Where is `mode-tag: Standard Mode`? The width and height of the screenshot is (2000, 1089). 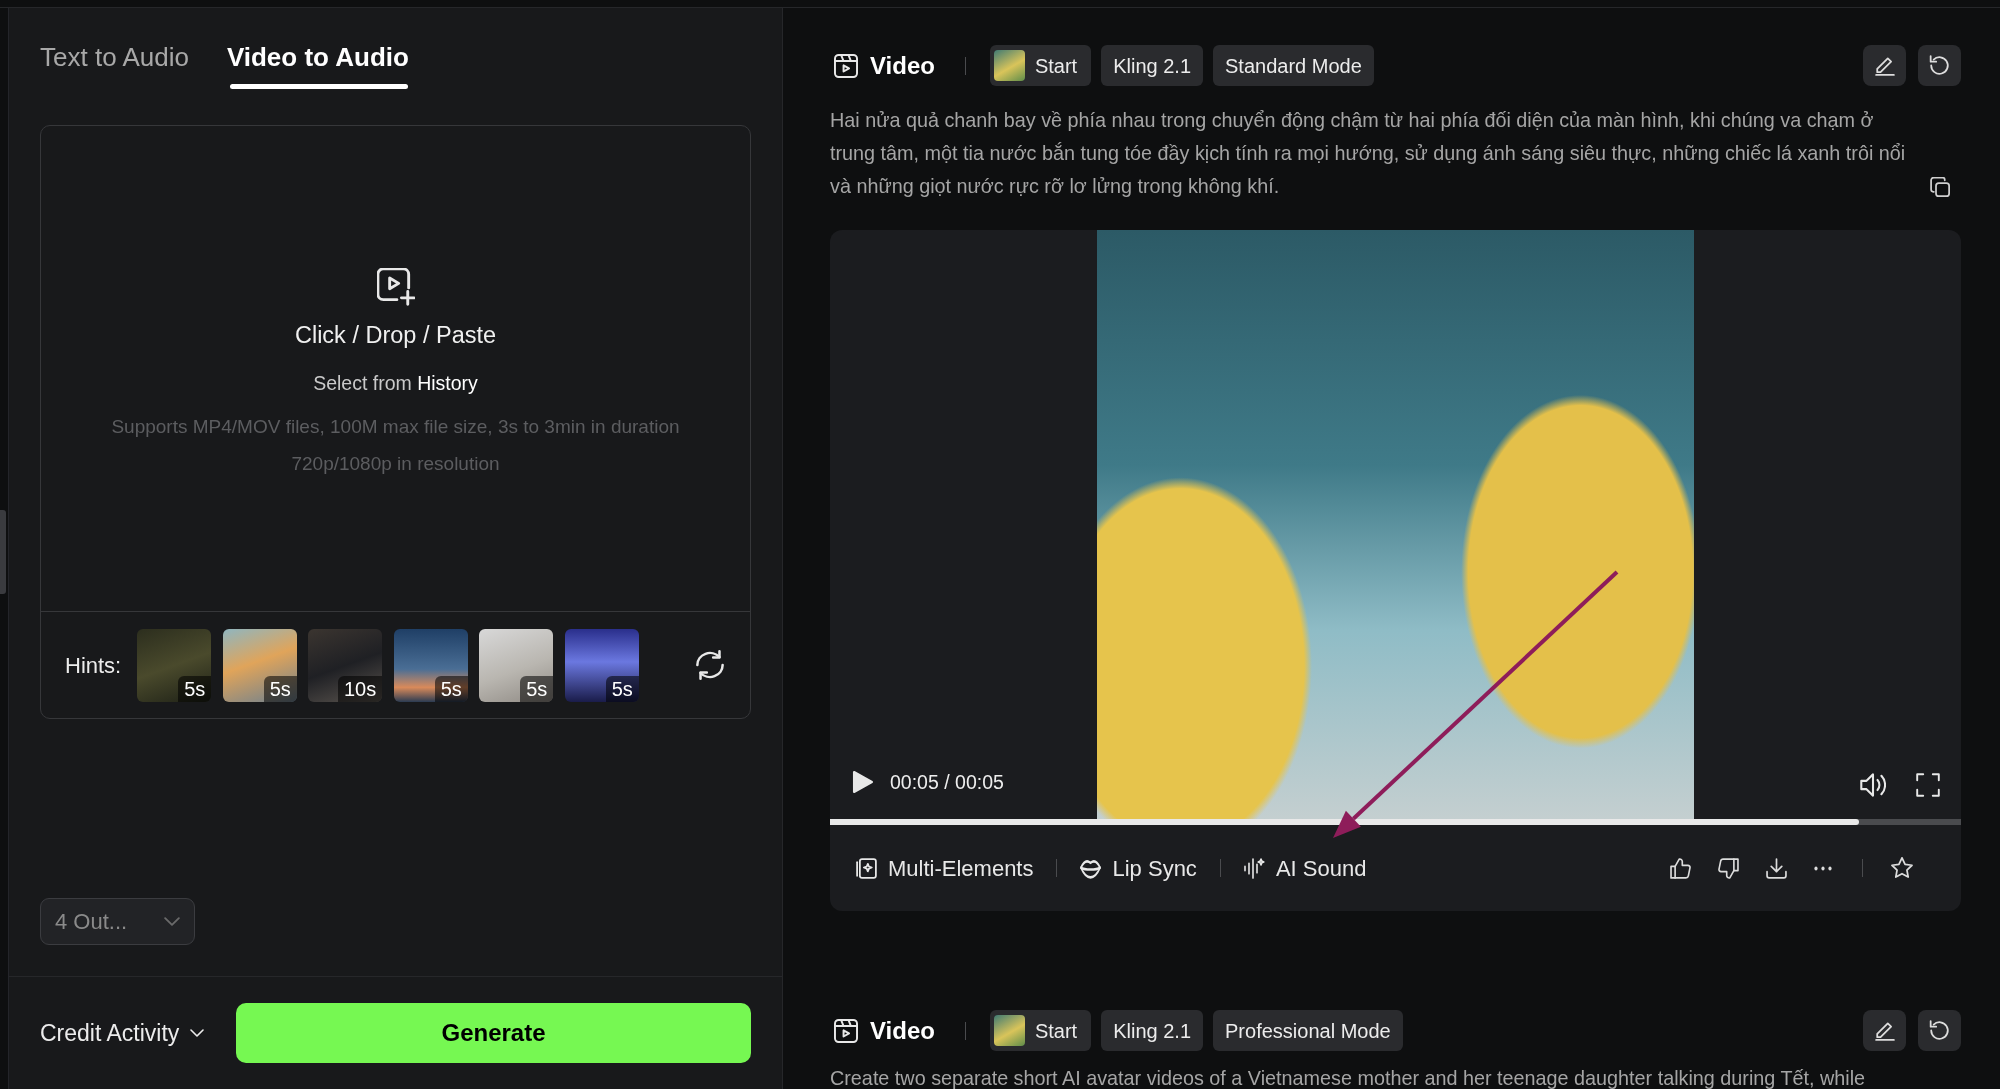 mode-tag: Standard Mode is located at coordinates (1293, 65).